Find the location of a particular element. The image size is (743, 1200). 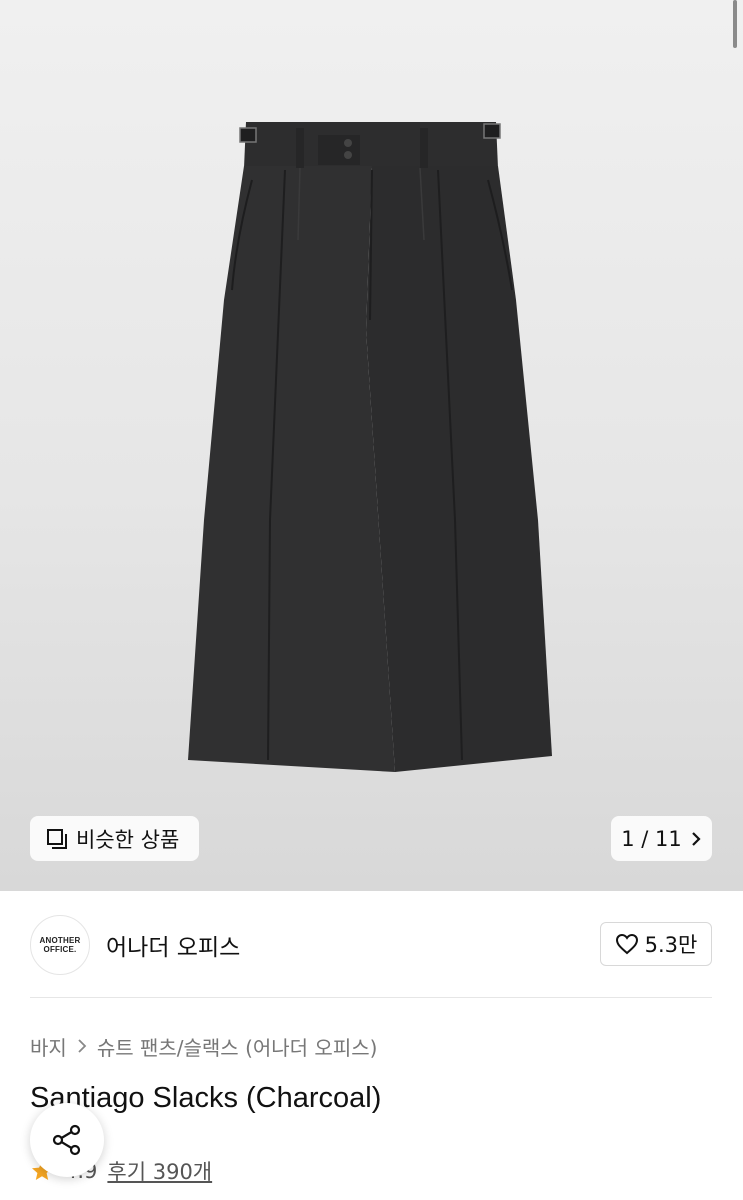

share-button is located at coordinates (67, 1140).